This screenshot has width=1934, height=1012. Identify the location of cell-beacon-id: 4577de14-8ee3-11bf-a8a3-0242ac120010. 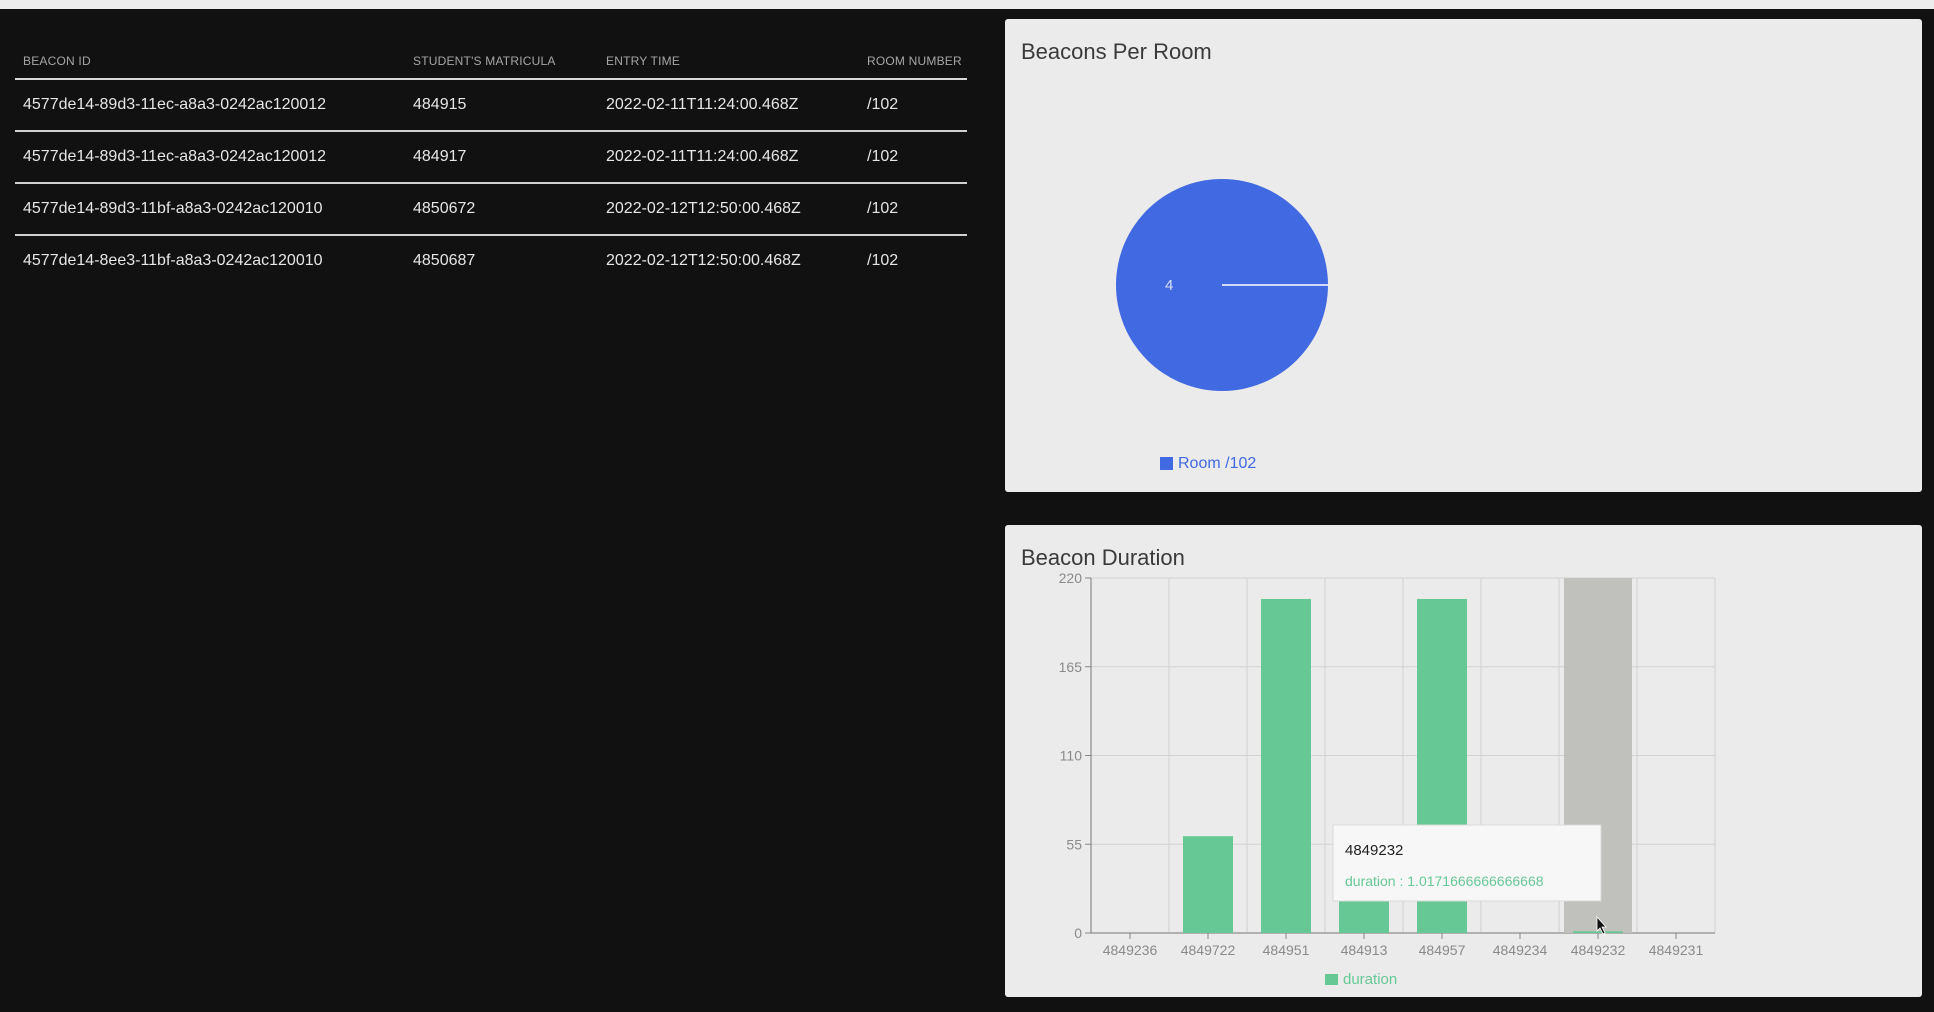
(173, 260).